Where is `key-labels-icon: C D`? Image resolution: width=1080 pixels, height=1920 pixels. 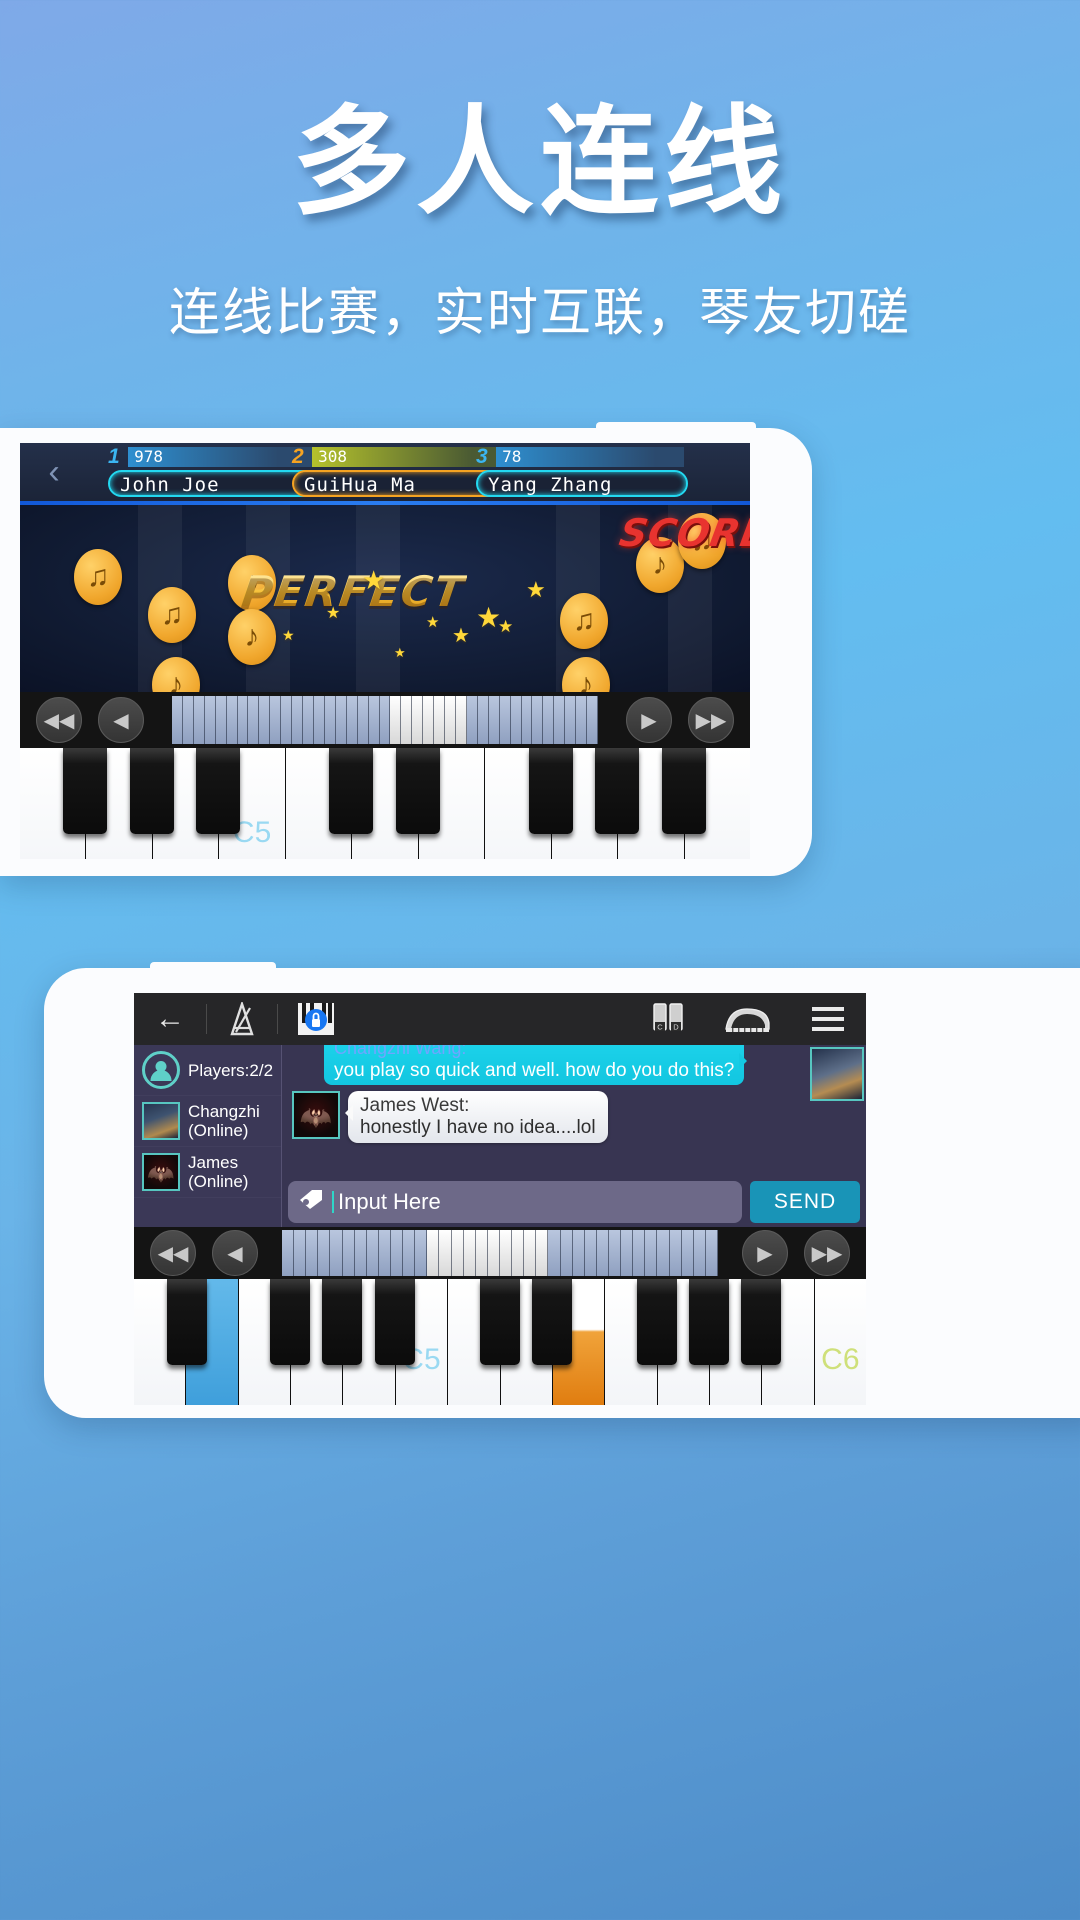
key-labels-icon: C D is located at coordinates (668, 1019).